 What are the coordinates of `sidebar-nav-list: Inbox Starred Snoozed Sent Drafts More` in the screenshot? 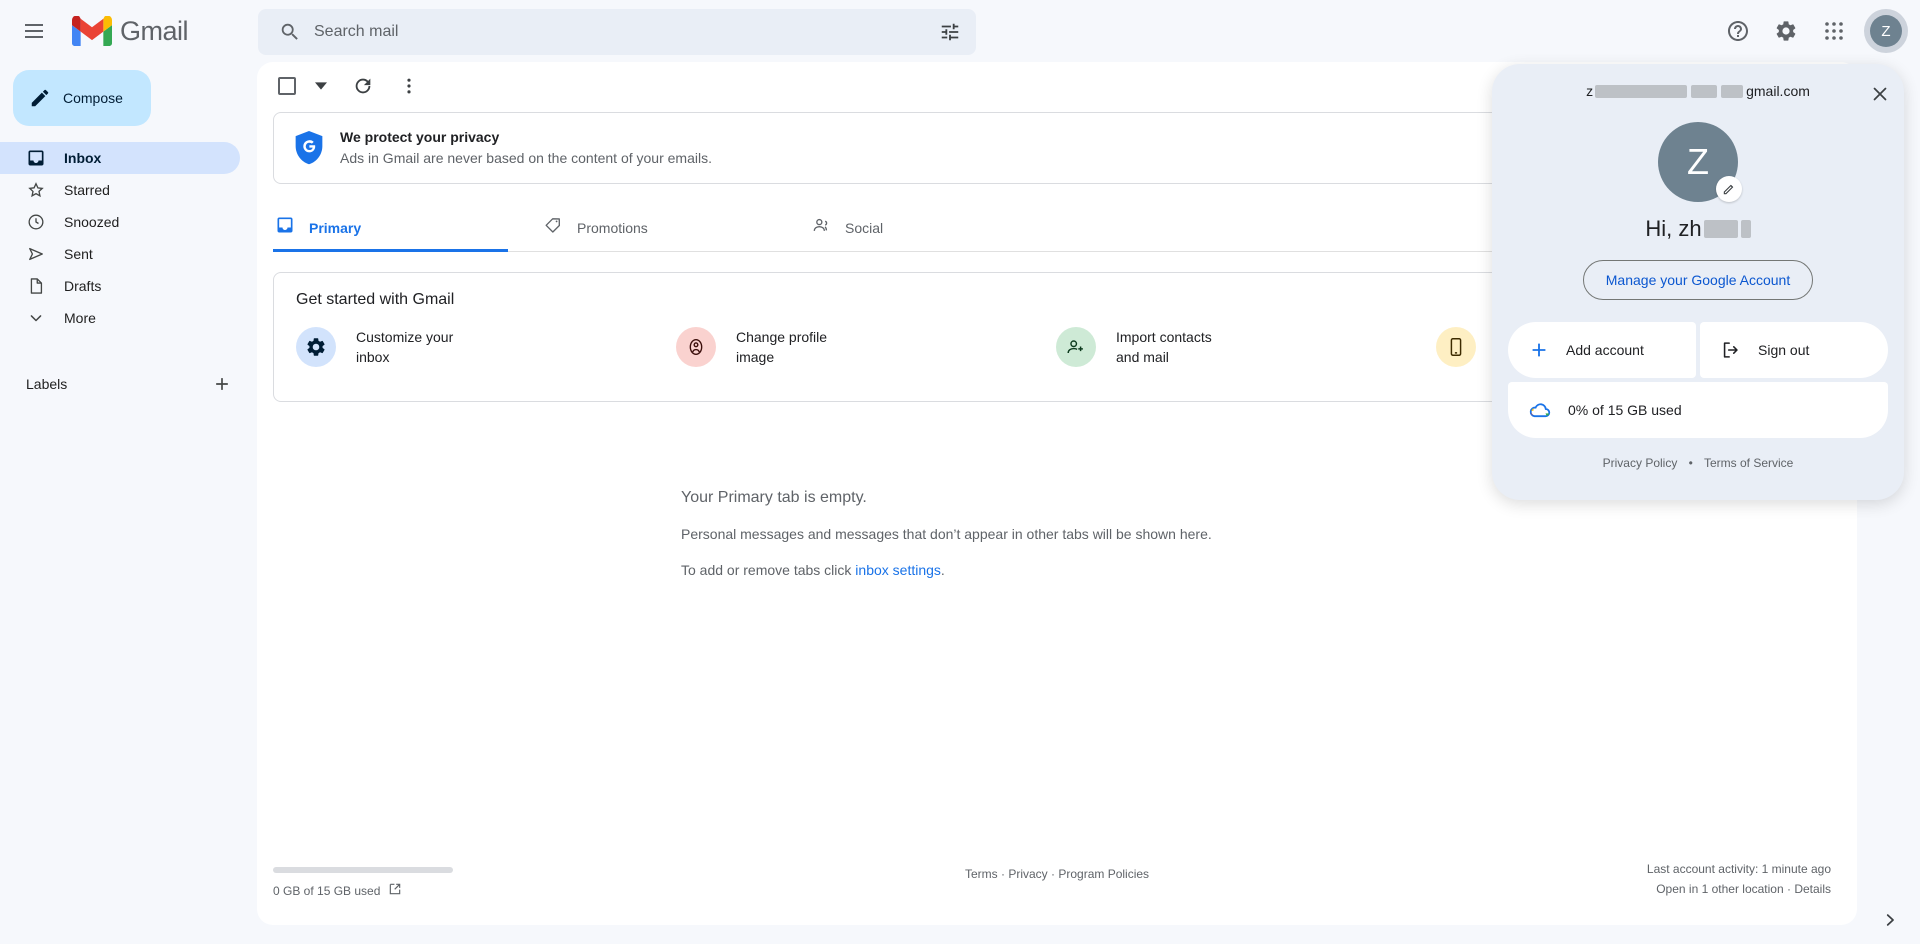 It's located at (128, 238).